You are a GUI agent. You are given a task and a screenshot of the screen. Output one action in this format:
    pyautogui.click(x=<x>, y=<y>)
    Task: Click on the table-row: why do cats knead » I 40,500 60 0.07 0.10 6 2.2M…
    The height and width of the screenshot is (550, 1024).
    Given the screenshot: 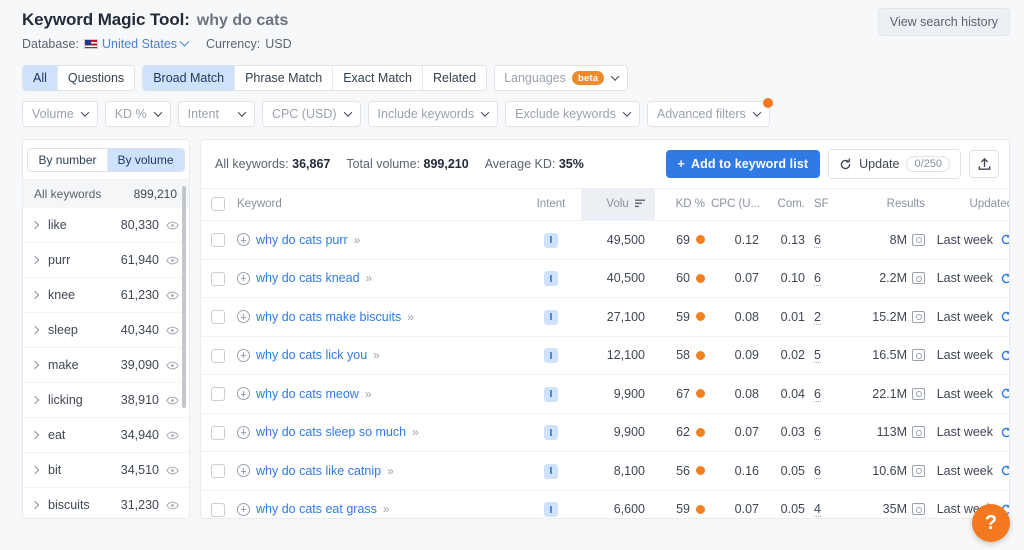 What is the action you would take?
    pyautogui.click(x=605, y=278)
    